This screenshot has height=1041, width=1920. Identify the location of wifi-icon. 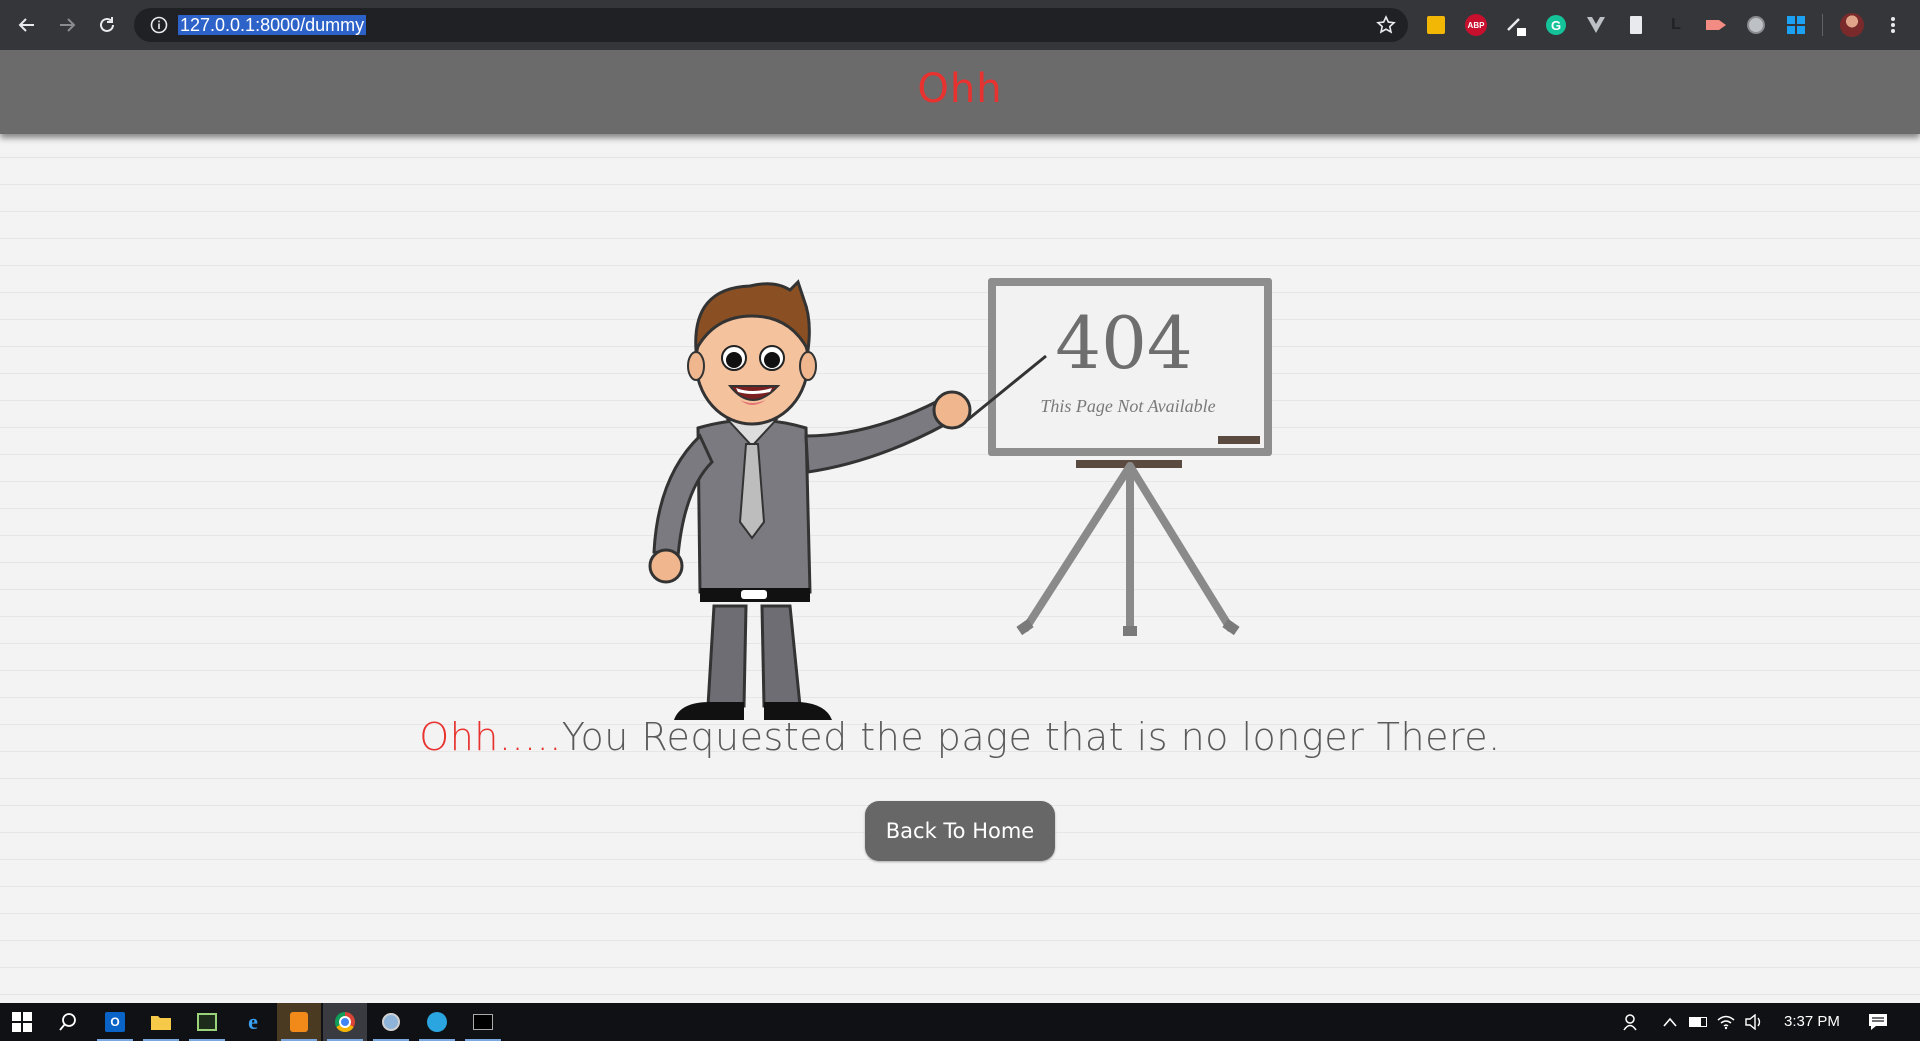
(1726, 1022).